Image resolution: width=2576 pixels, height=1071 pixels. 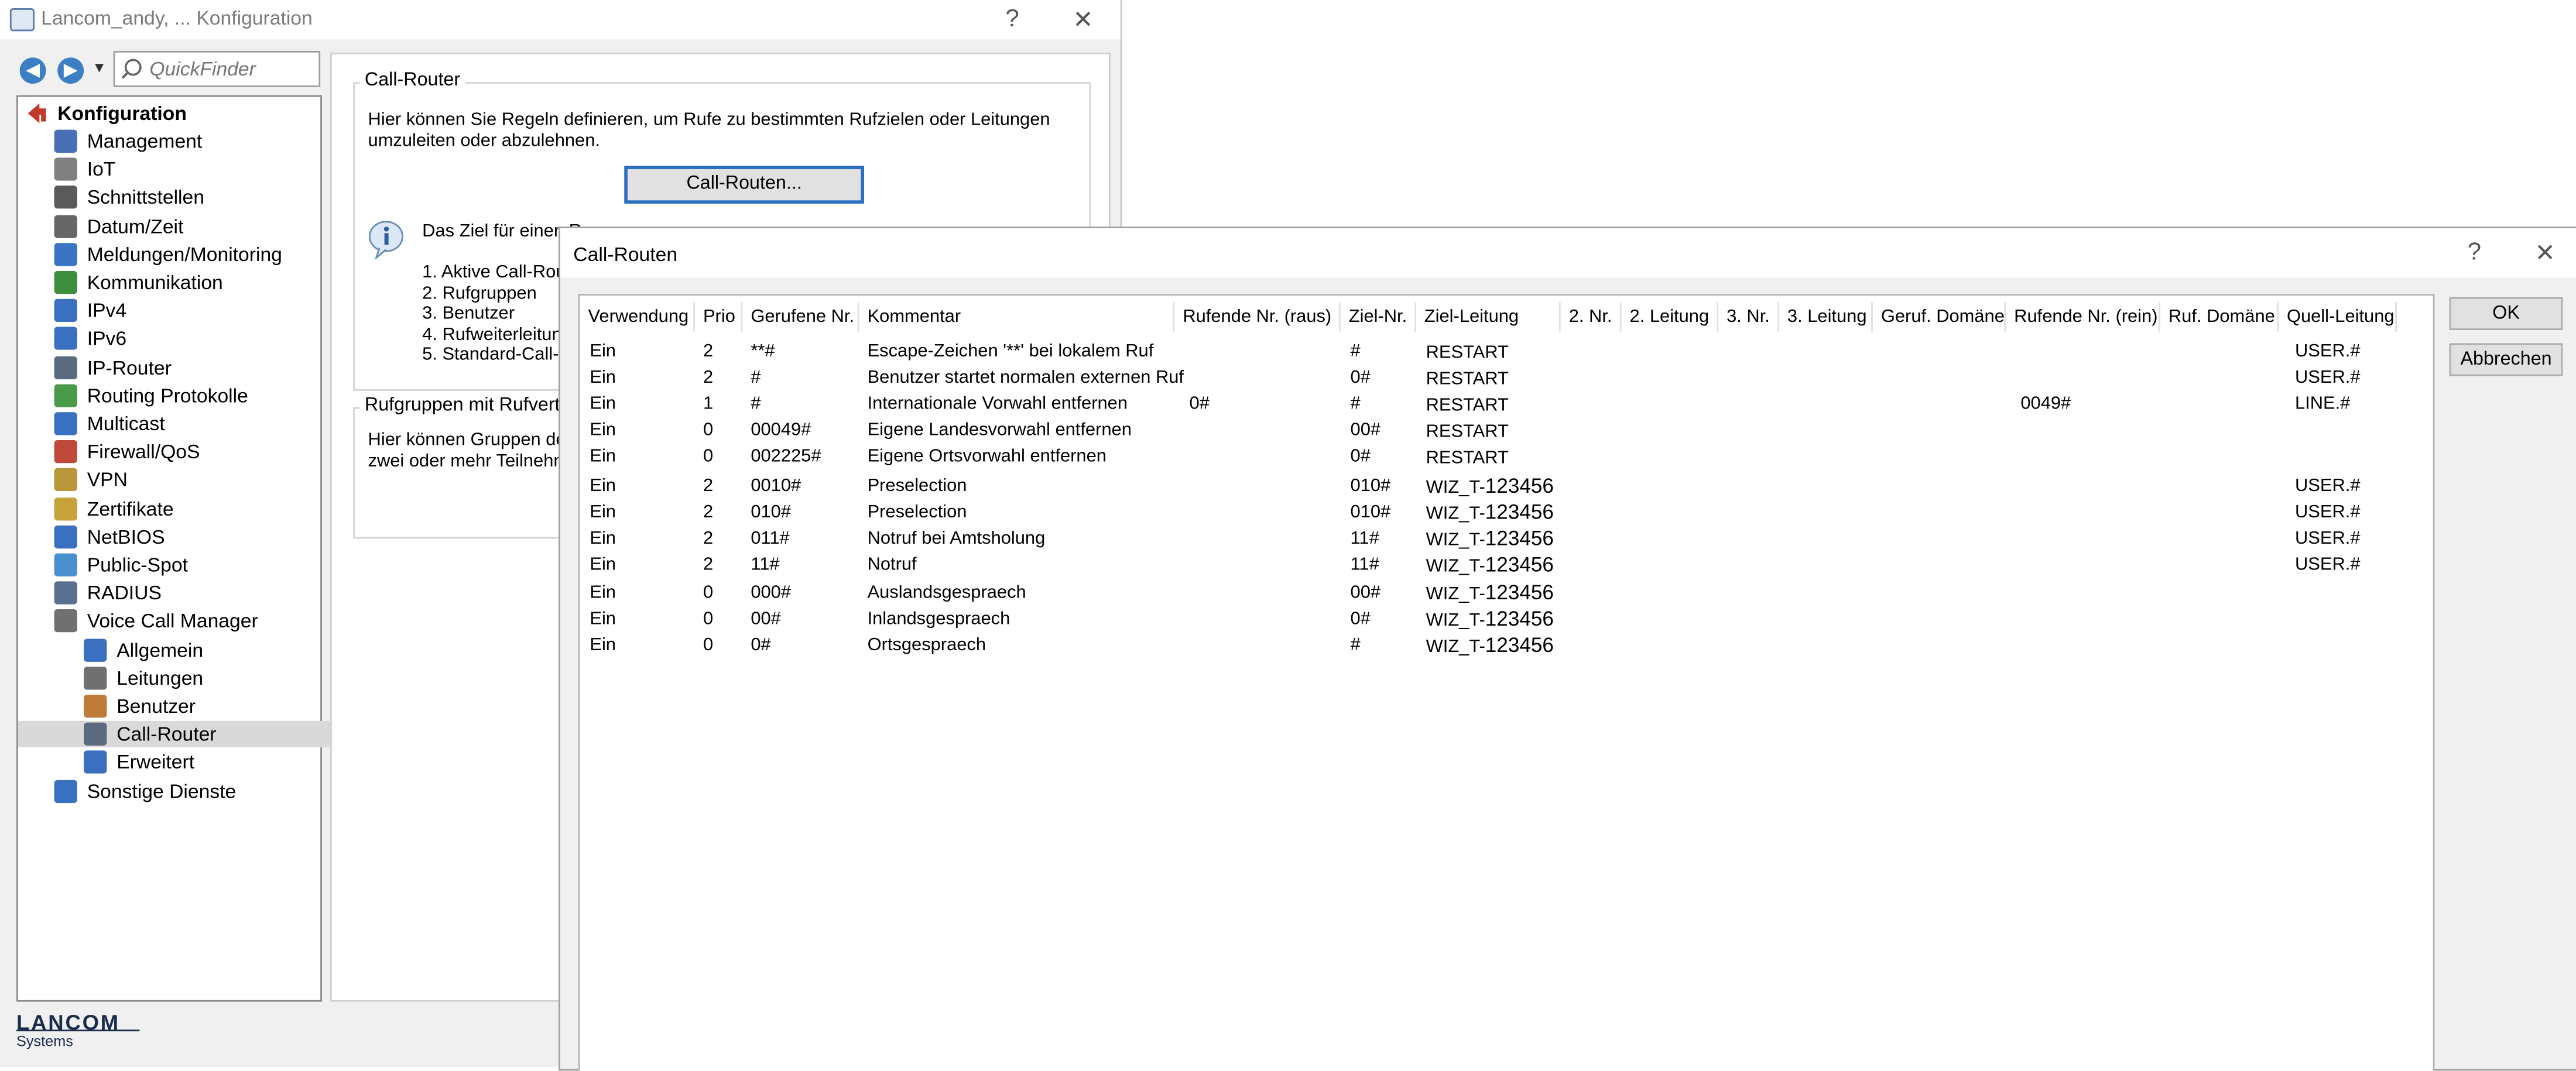 I want to click on tree-root-konfiguration: Konfiguration, so click(x=169, y=113).